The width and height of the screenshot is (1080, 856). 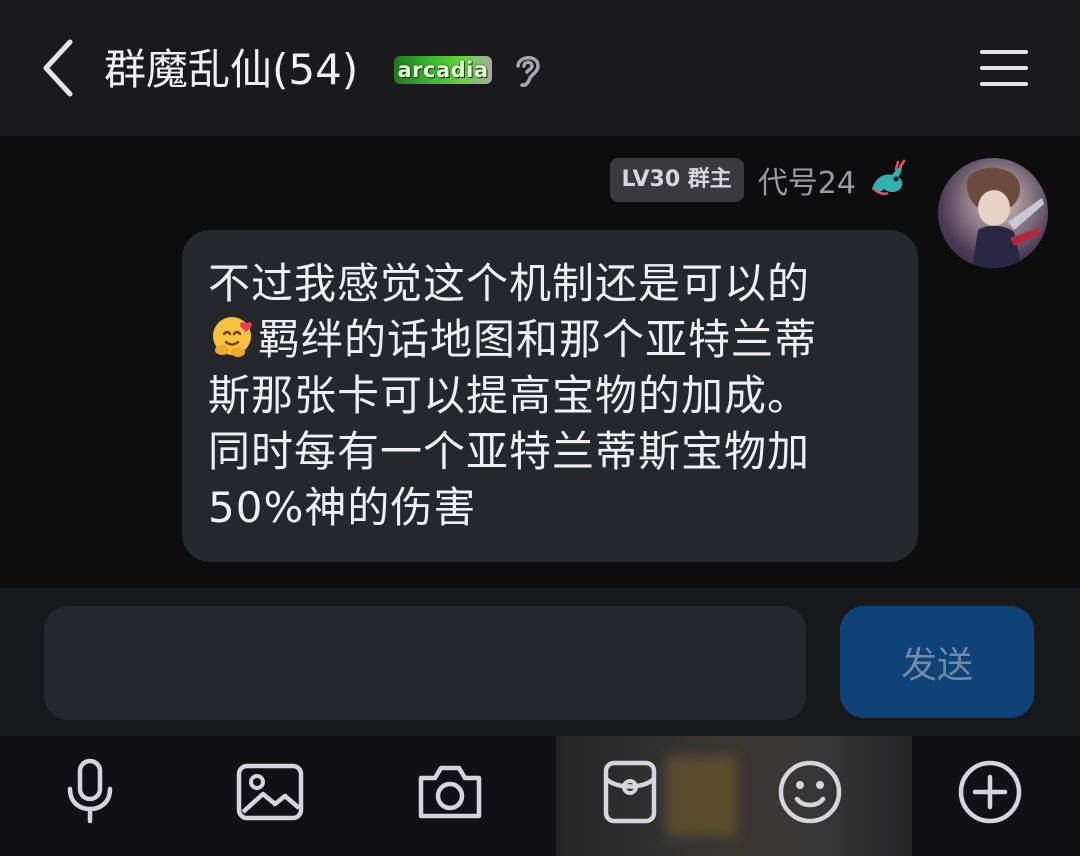 I want to click on level-badge: LV30 群主, so click(x=676, y=180).